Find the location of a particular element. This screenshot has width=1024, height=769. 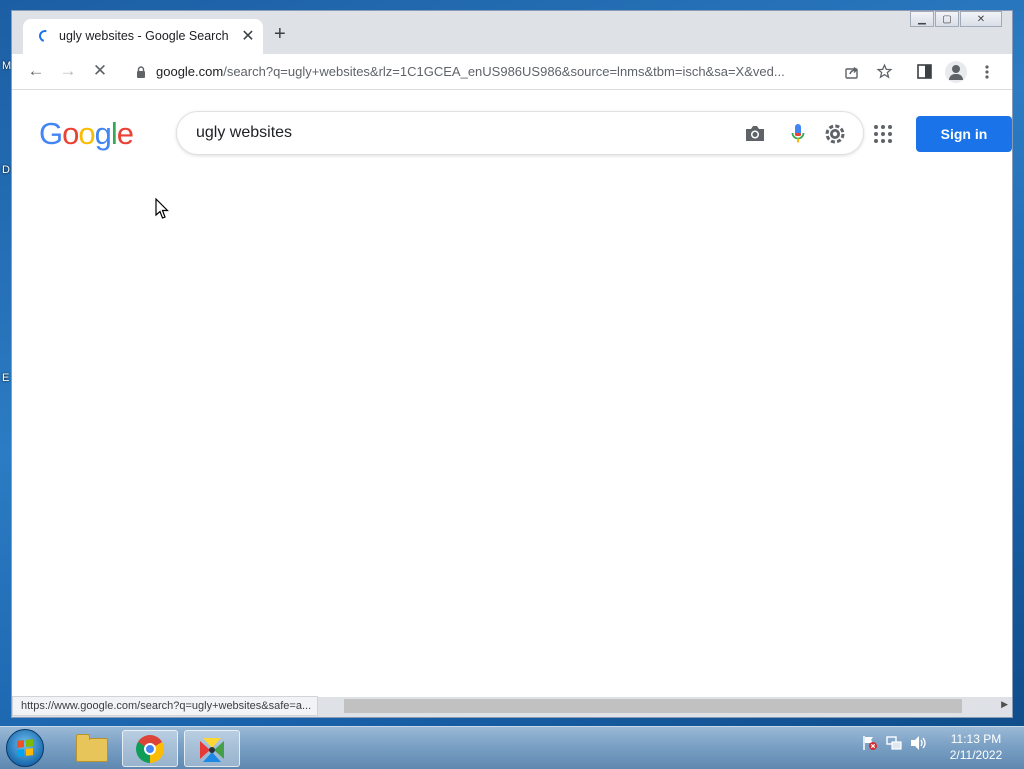

folder-icon is located at coordinates (92, 748).